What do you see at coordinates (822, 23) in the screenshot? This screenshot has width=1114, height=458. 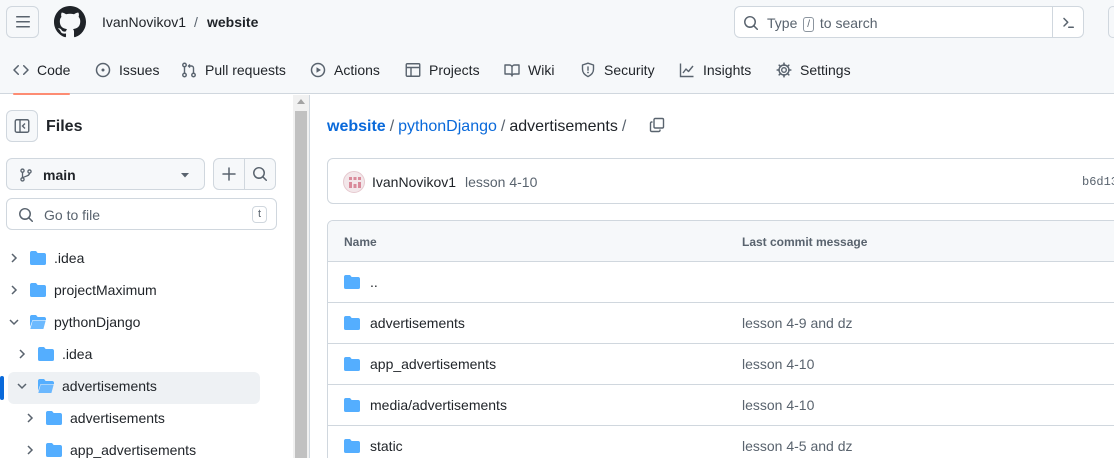 I see `search-placeholder: Type / to search` at bounding box center [822, 23].